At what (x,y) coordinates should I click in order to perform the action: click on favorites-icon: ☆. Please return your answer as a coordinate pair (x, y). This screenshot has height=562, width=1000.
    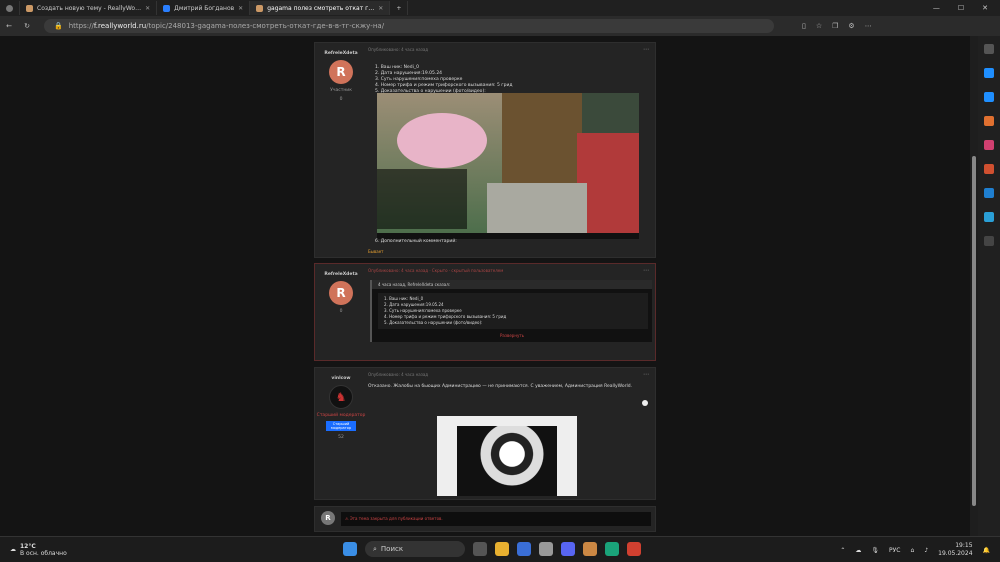
    Looking at the image, I should click on (819, 26).